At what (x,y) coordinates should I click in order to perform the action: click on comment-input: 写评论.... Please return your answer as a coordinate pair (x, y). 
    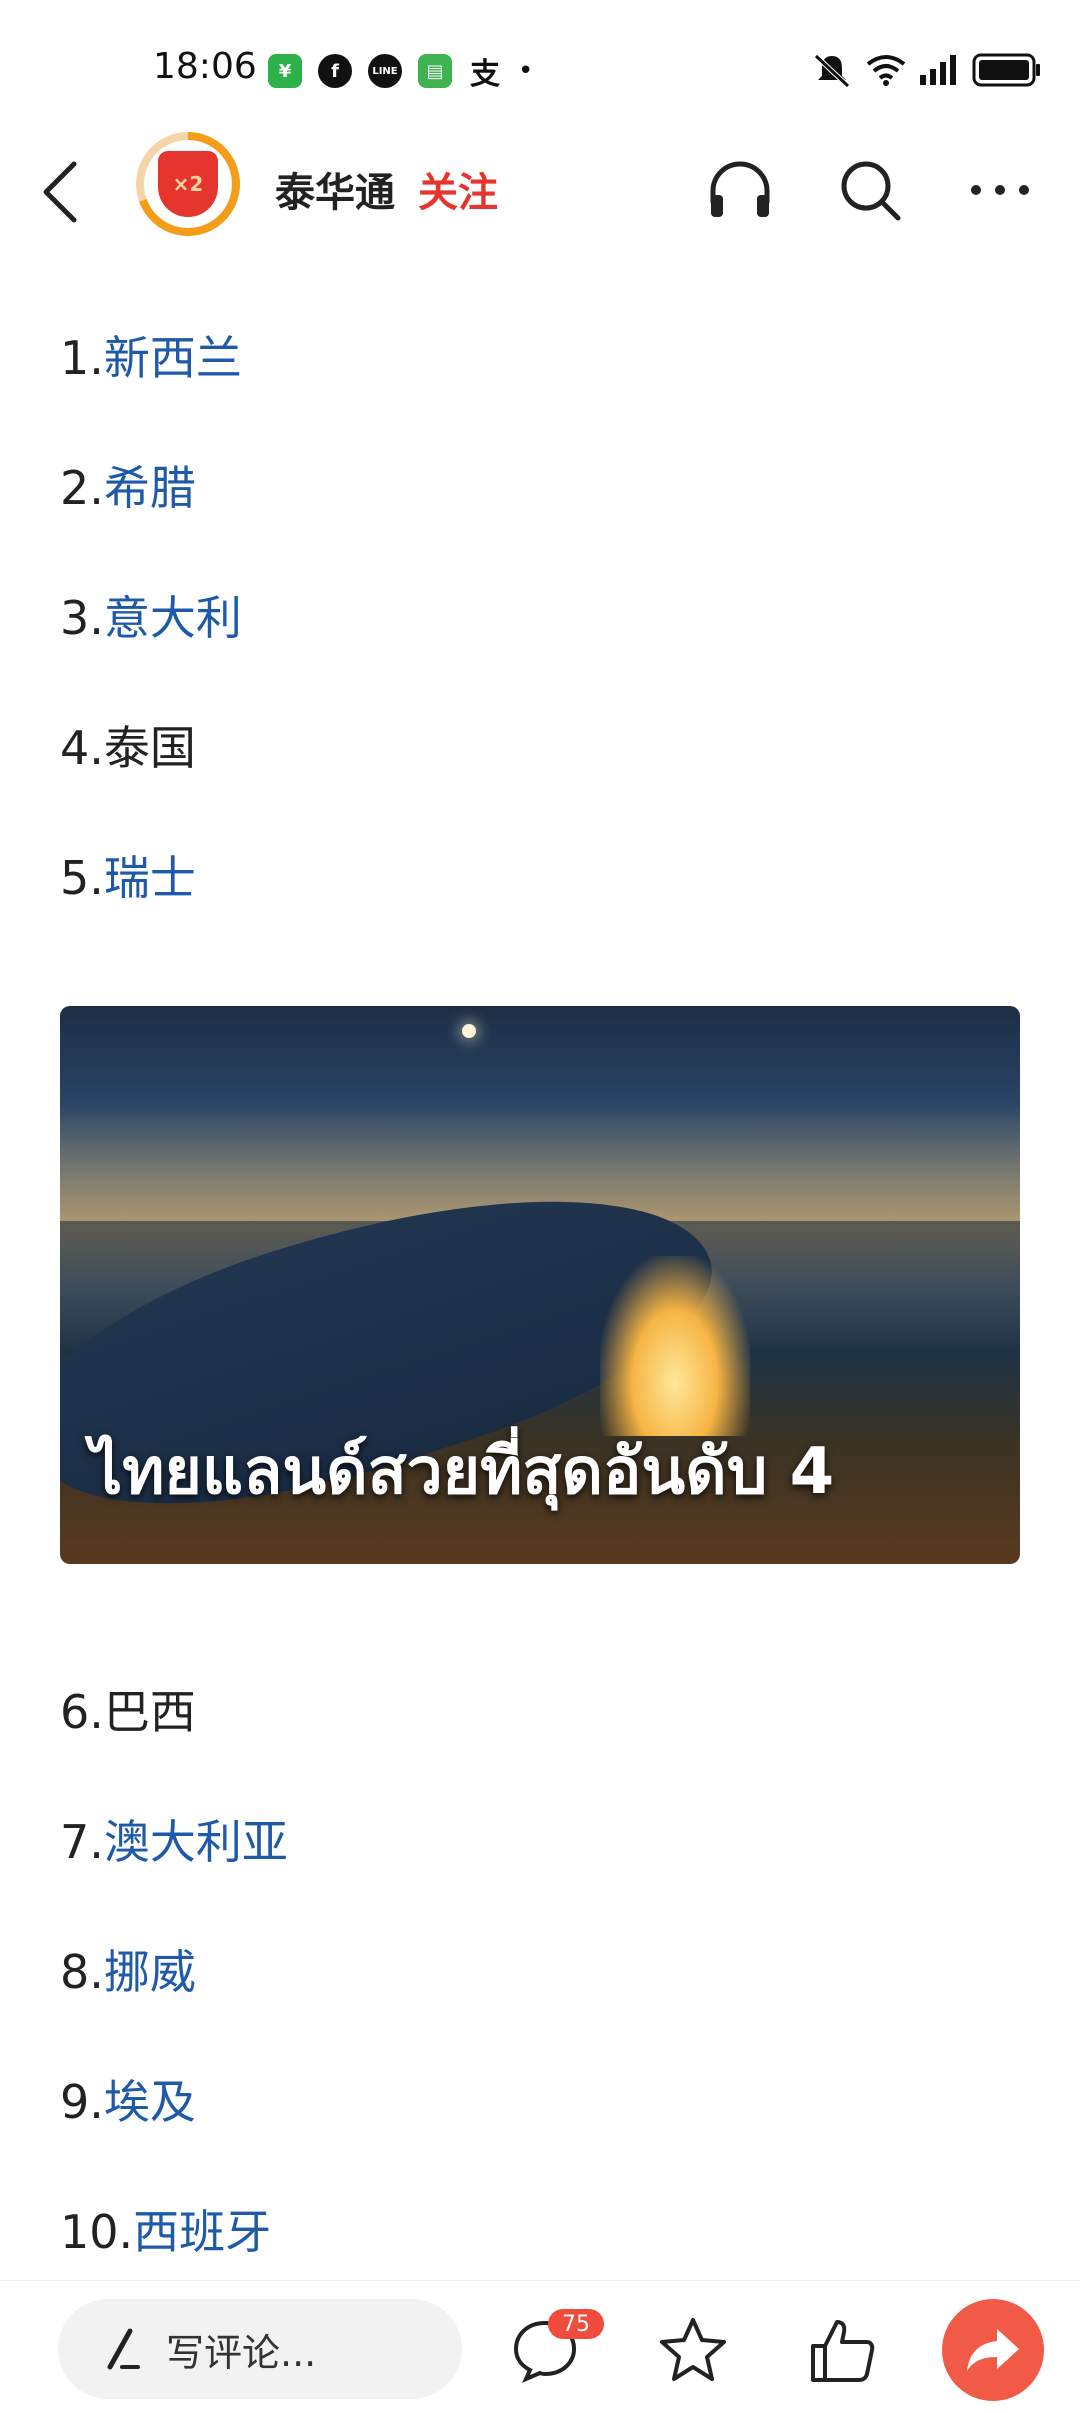
    Looking at the image, I should click on (260, 2349).